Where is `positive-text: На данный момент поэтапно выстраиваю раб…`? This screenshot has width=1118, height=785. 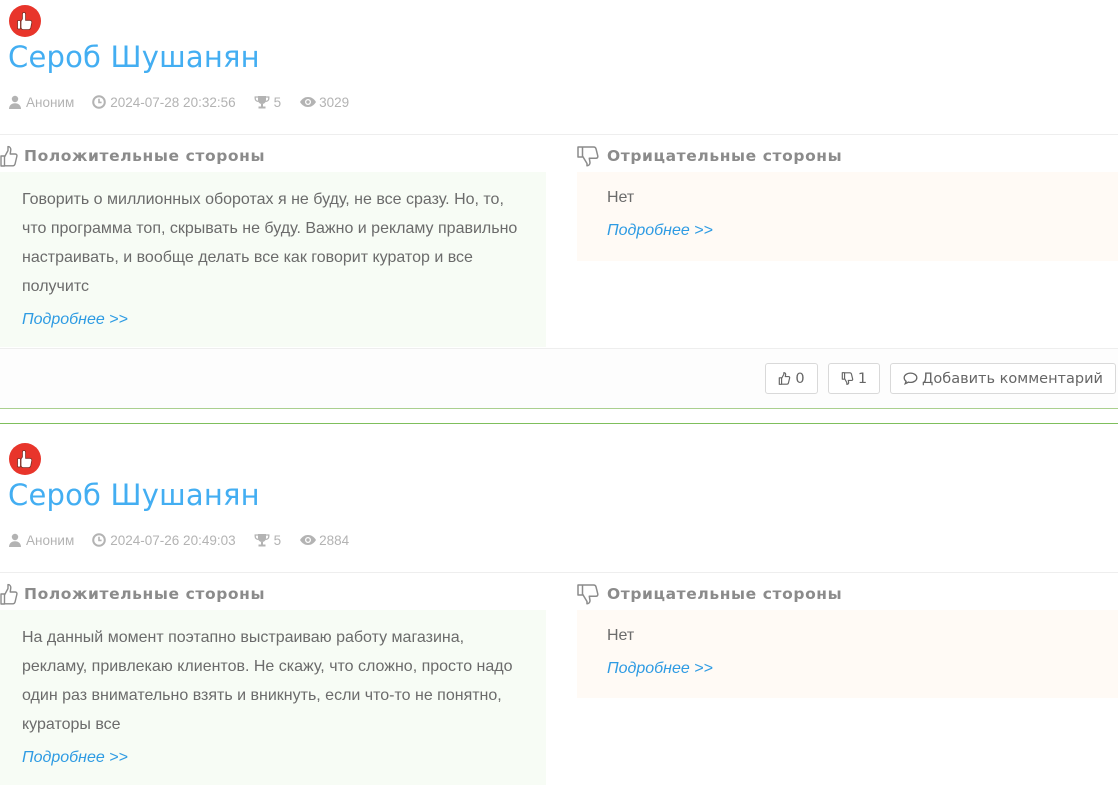
positive-text: На данный момент поэтапно выстраиваю раб… is located at coordinates (267, 681).